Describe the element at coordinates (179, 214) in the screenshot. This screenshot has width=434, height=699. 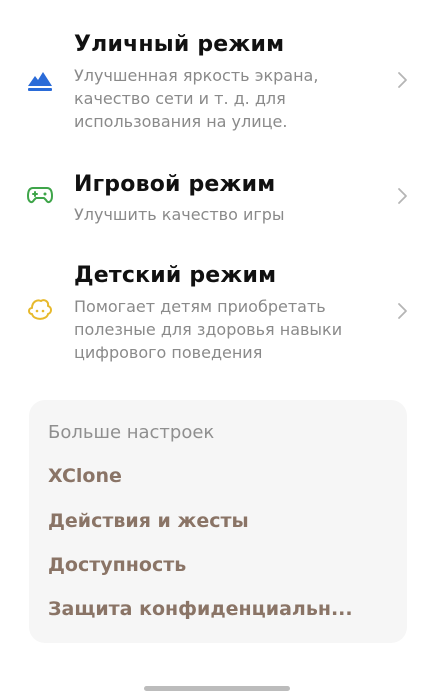
I see `game-mode-description: Улучшить качество игры` at that location.